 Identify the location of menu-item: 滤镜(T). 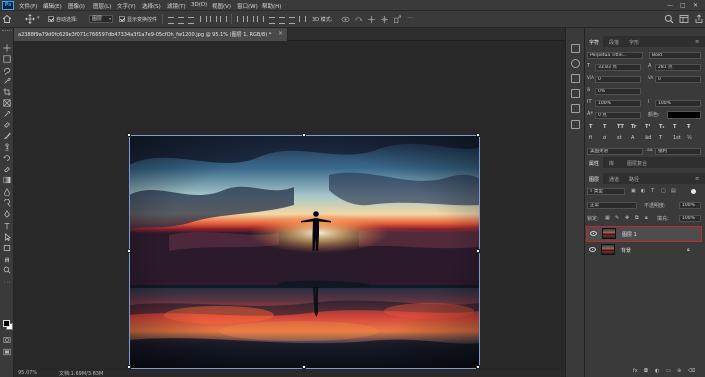
(176, 6).